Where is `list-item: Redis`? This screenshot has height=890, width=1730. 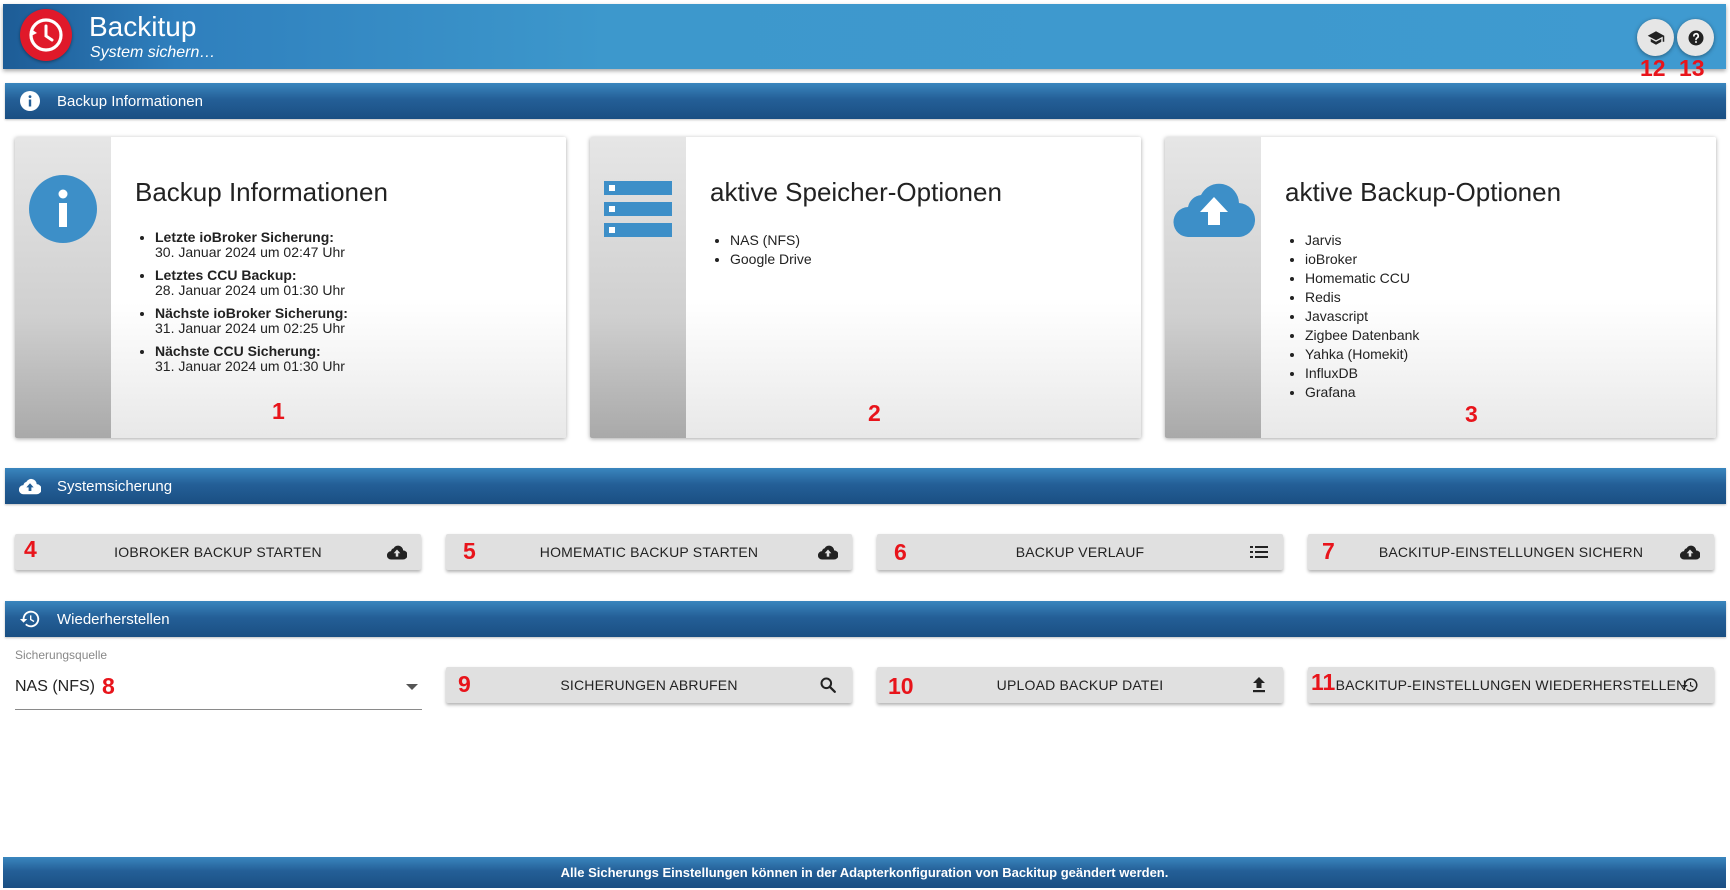
list-item: Redis is located at coordinates (1362, 297).